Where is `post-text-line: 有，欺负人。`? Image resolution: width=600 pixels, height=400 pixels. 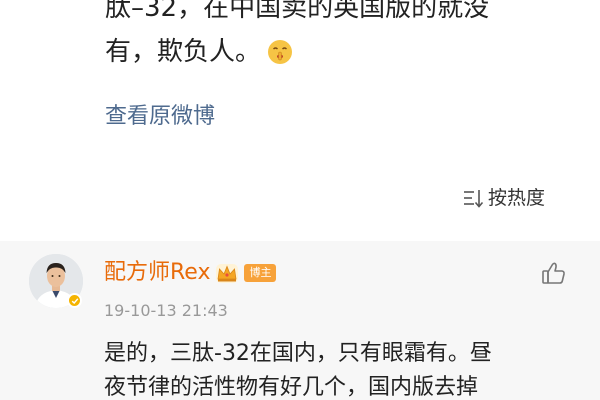 post-text-line: 有，欺负人。 is located at coordinates (340, 52).